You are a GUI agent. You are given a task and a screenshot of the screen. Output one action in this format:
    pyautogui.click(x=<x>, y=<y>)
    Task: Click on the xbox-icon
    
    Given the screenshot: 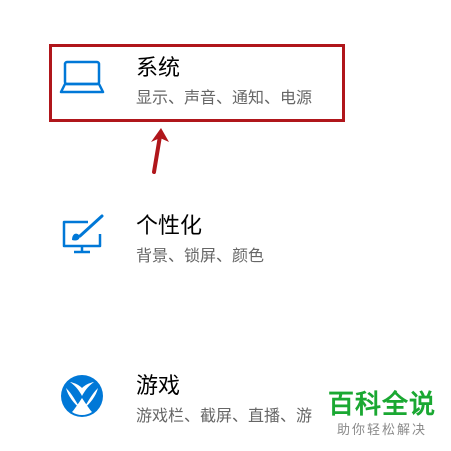 What is the action you would take?
    pyautogui.click(x=82, y=396)
    